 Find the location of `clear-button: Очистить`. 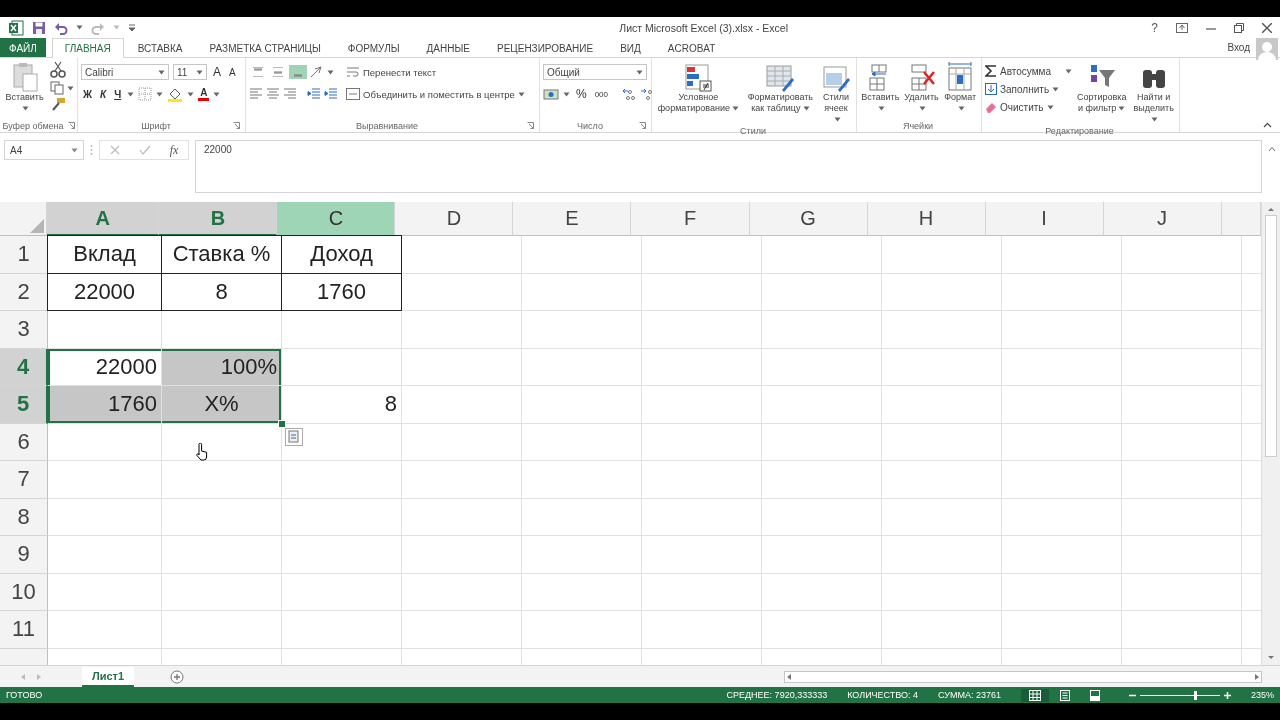

clear-button: Очистить is located at coordinates (1028, 107).